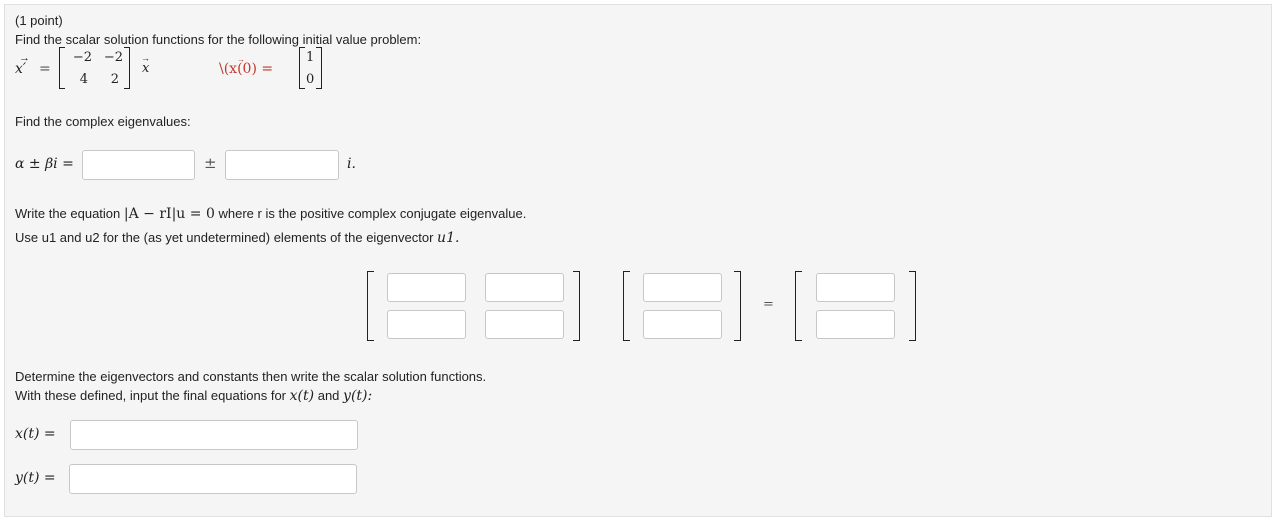 This screenshot has height=523, width=1276. Describe the element at coordinates (310, 79) in the screenshot. I see `ic-value-2: 0` at that location.